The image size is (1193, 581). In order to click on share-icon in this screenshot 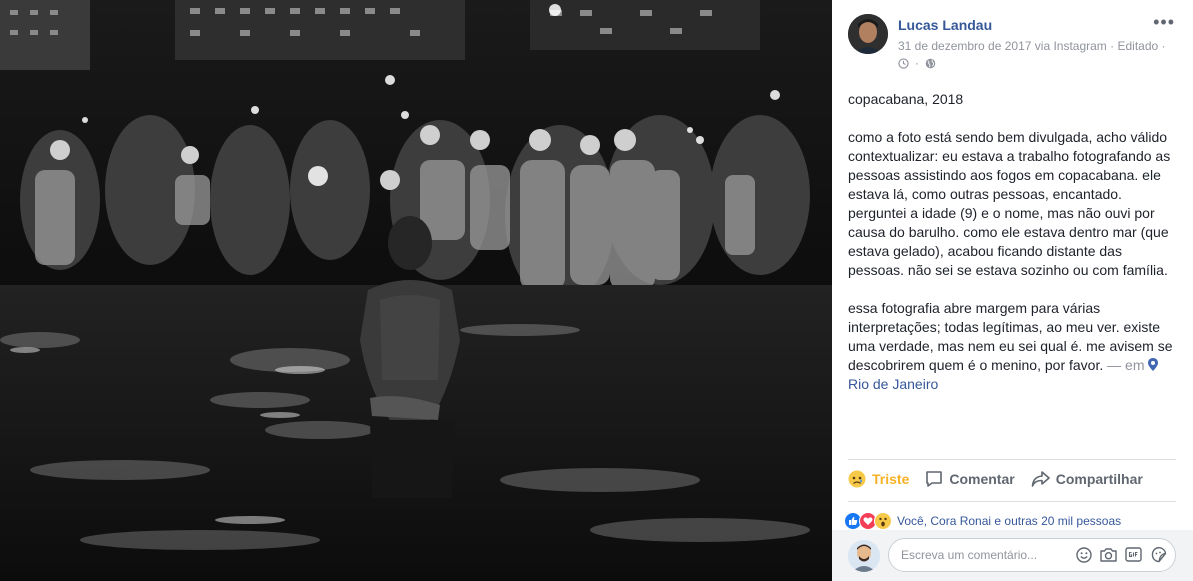, I will do `click(1040, 479)`.